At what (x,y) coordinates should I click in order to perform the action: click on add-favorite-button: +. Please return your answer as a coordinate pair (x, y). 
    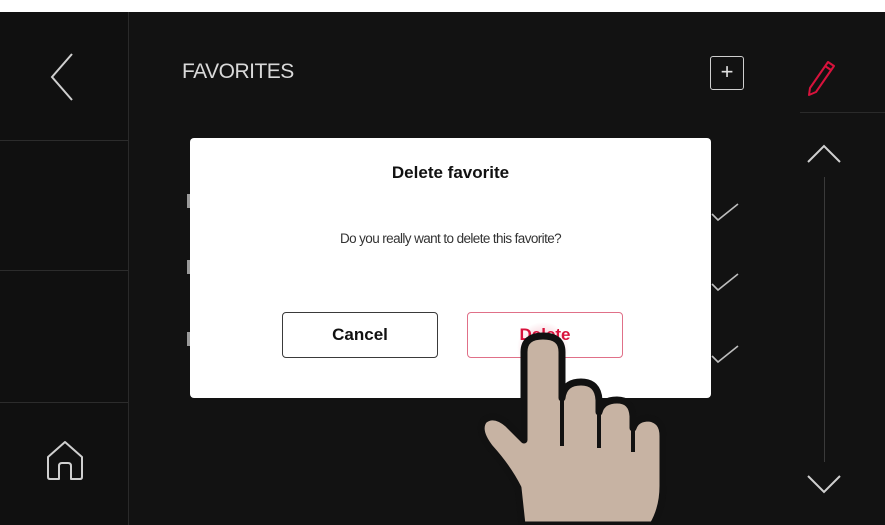
    Looking at the image, I should click on (727, 73).